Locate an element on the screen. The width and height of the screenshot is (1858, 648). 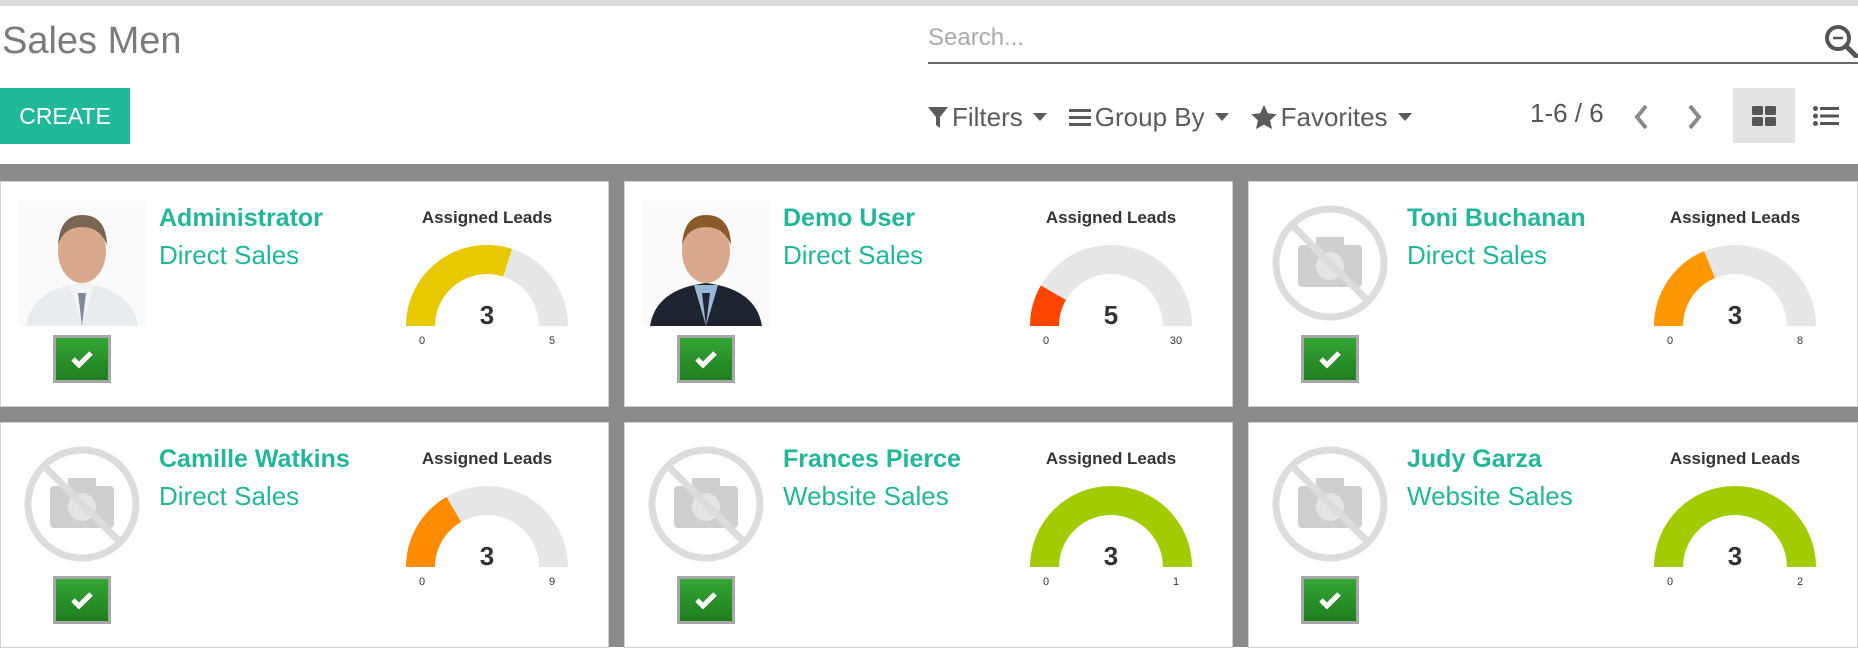
gauge-chart: 3 0 2 is located at coordinates (1735, 536).